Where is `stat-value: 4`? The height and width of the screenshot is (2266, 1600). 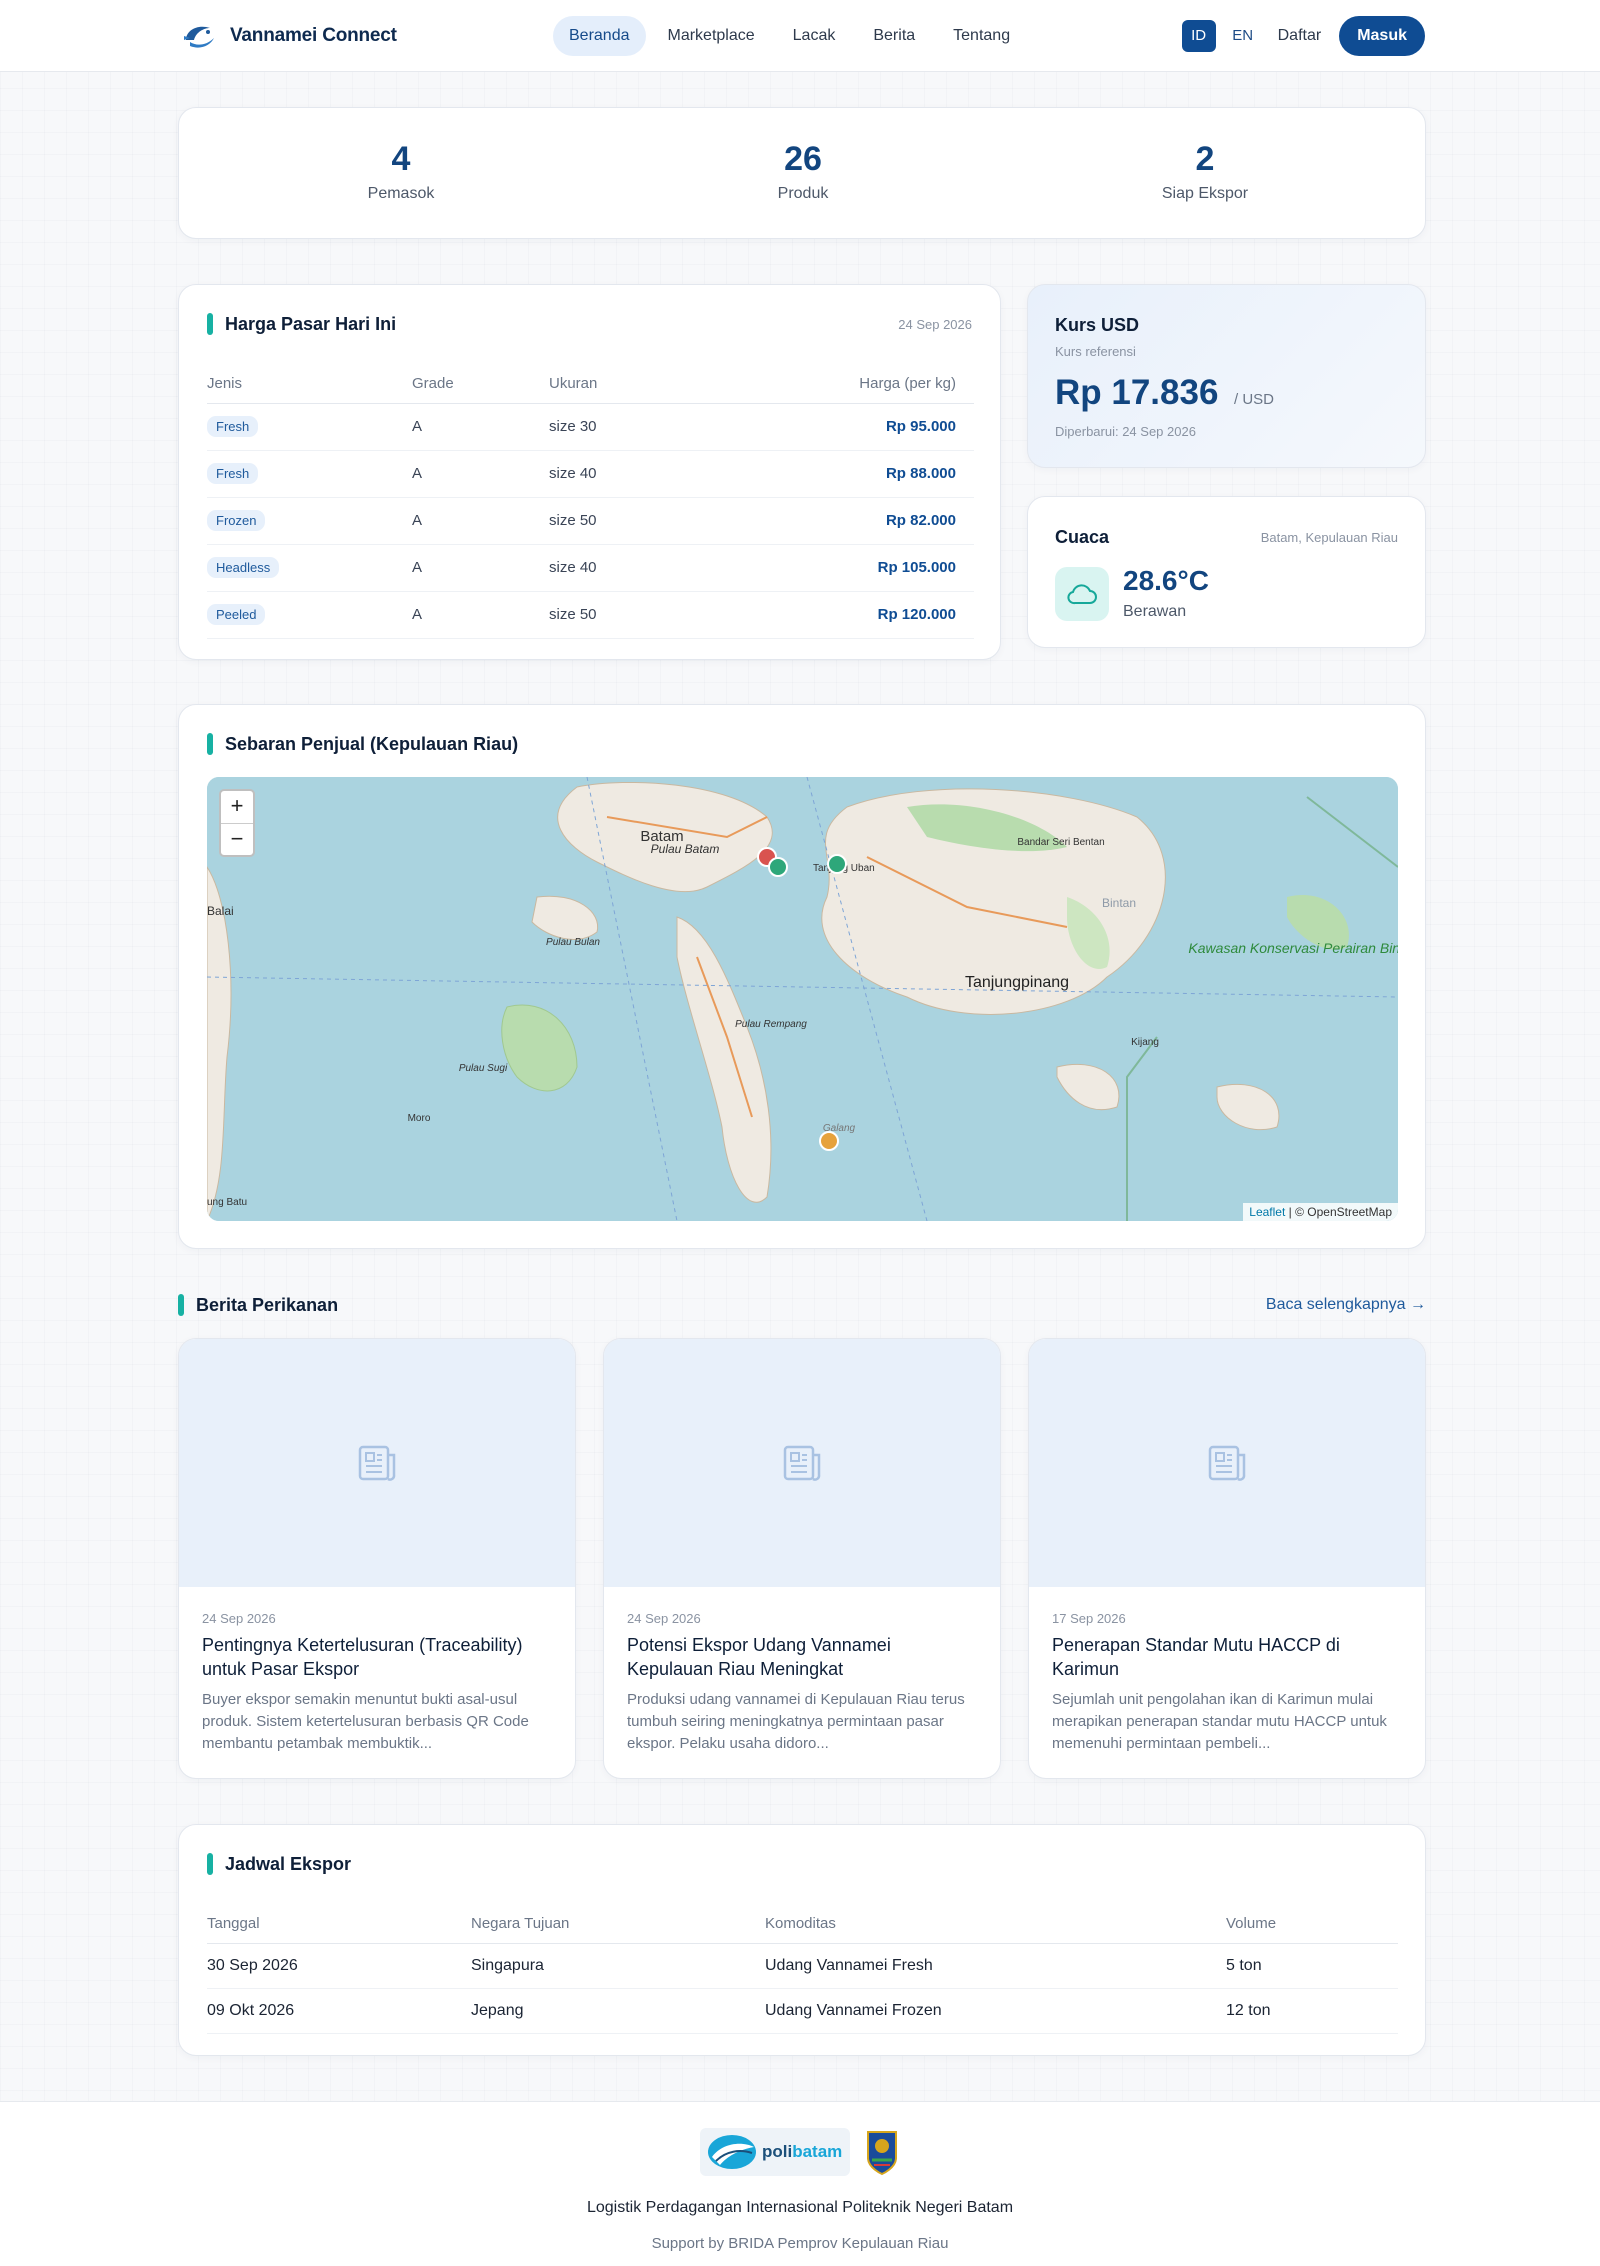 stat-value: 4 is located at coordinates (401, 159).